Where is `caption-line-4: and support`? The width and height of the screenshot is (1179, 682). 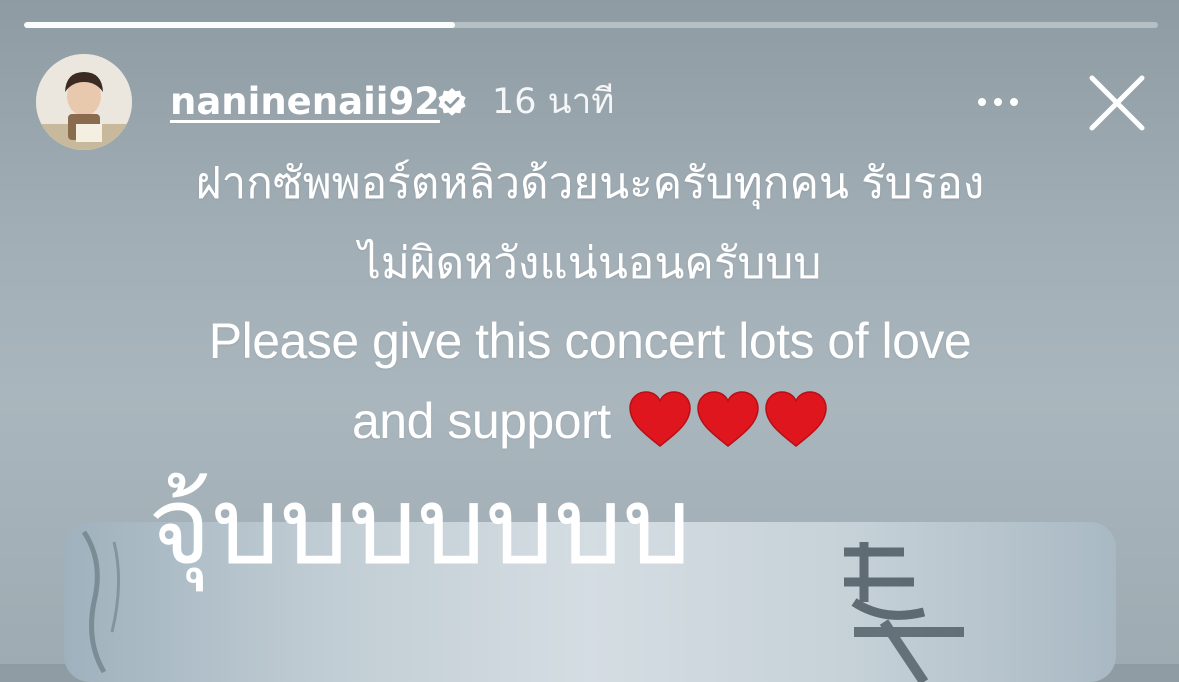 caption-line-4: and support is located at coordinates (590, 420).